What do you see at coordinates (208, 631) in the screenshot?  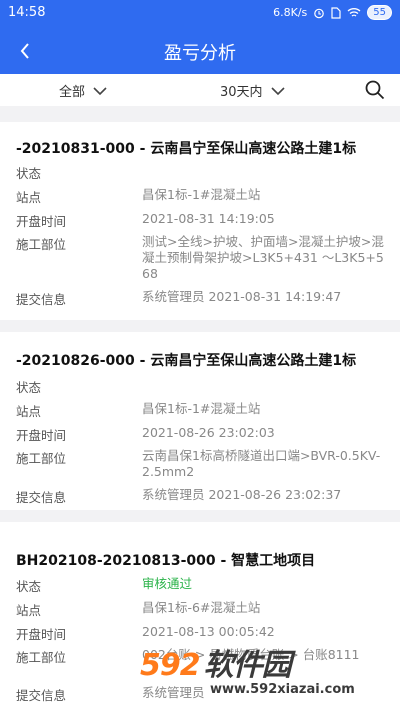 I see `open-time-value: 2021-08-13 00:05:42` at bounding box center [208, 631].